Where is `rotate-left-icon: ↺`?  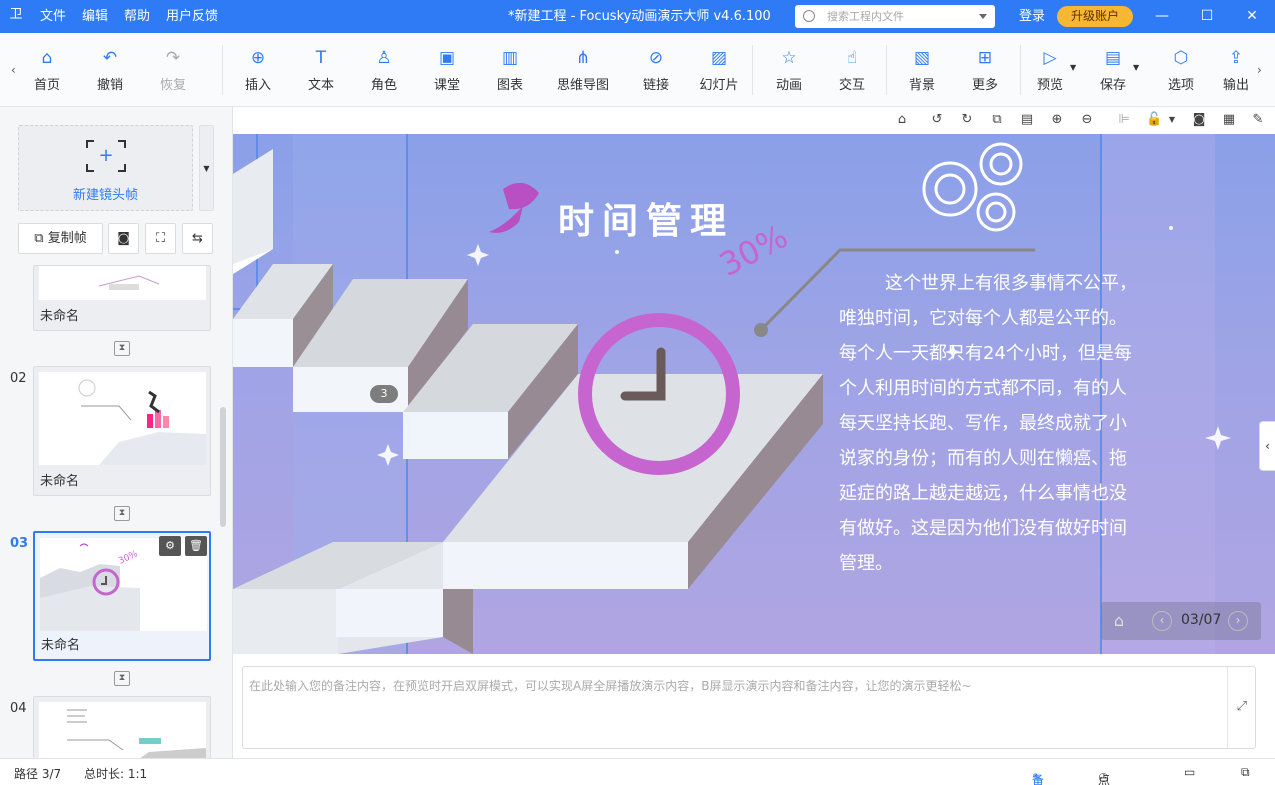
rotate-left-icon: ↺ is located at coordinates (937, 120).